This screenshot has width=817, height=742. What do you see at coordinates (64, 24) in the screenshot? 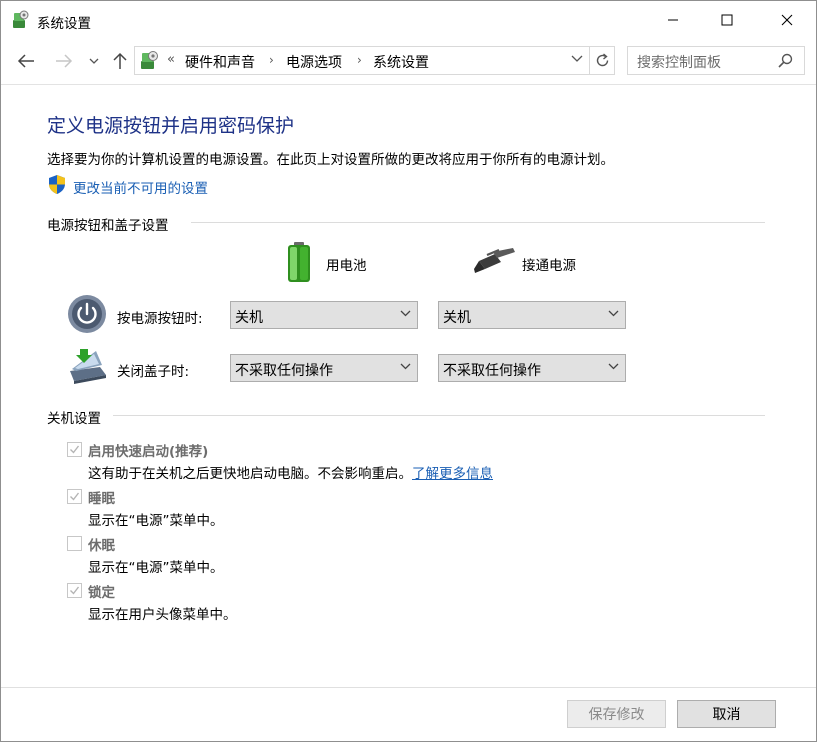
I see `window-title: 系统设置` at bounding box center [64, 24].